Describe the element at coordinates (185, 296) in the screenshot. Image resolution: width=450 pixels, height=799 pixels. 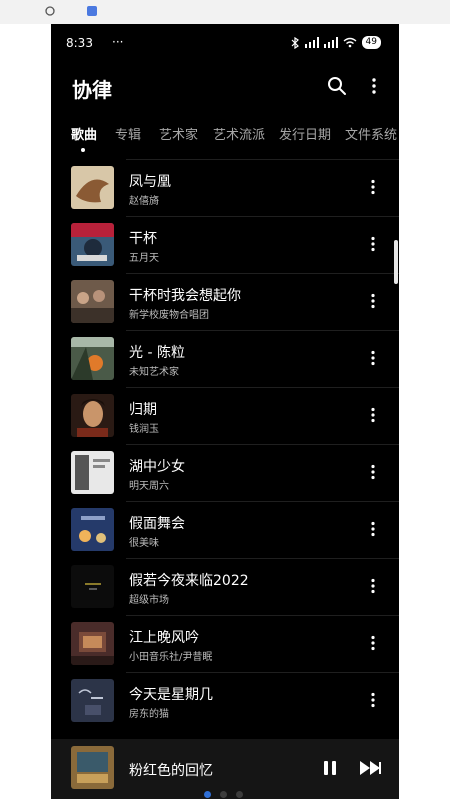
I see `song-title: 干杯时我会想起你` at that location.